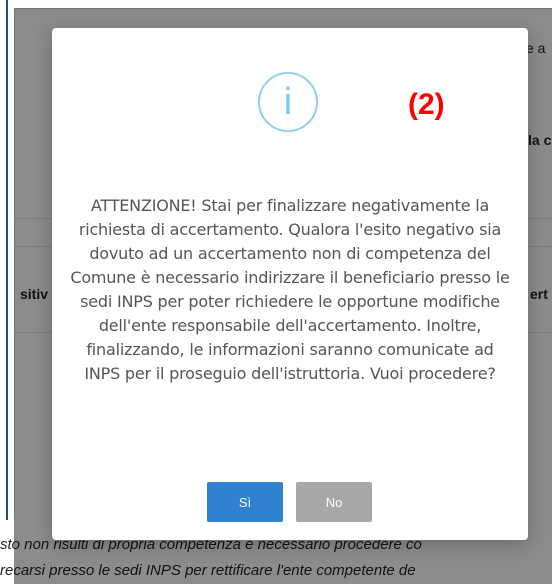 The width and height of the screenshot is (552, 584). Describe the element at coordinates (245, 502) in the screenshot. I see `yes-button: Sì` at that location.